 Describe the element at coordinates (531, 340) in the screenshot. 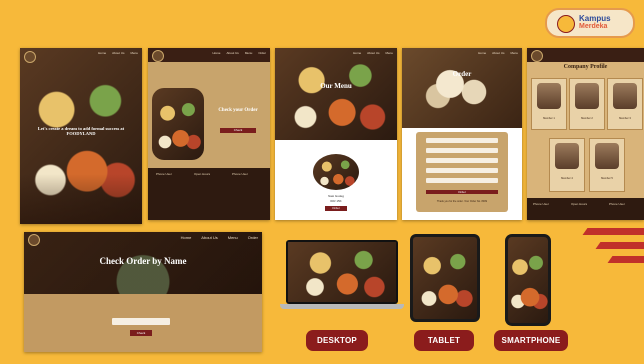

I see `smartphone-label: SMARTPHONE` at that location.